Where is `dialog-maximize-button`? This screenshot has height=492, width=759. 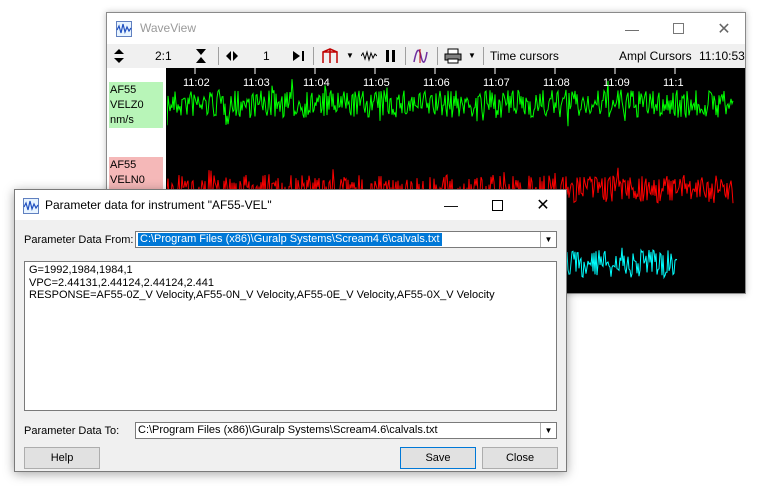 dialog-maximize-button is located at coordinates (497, 205).